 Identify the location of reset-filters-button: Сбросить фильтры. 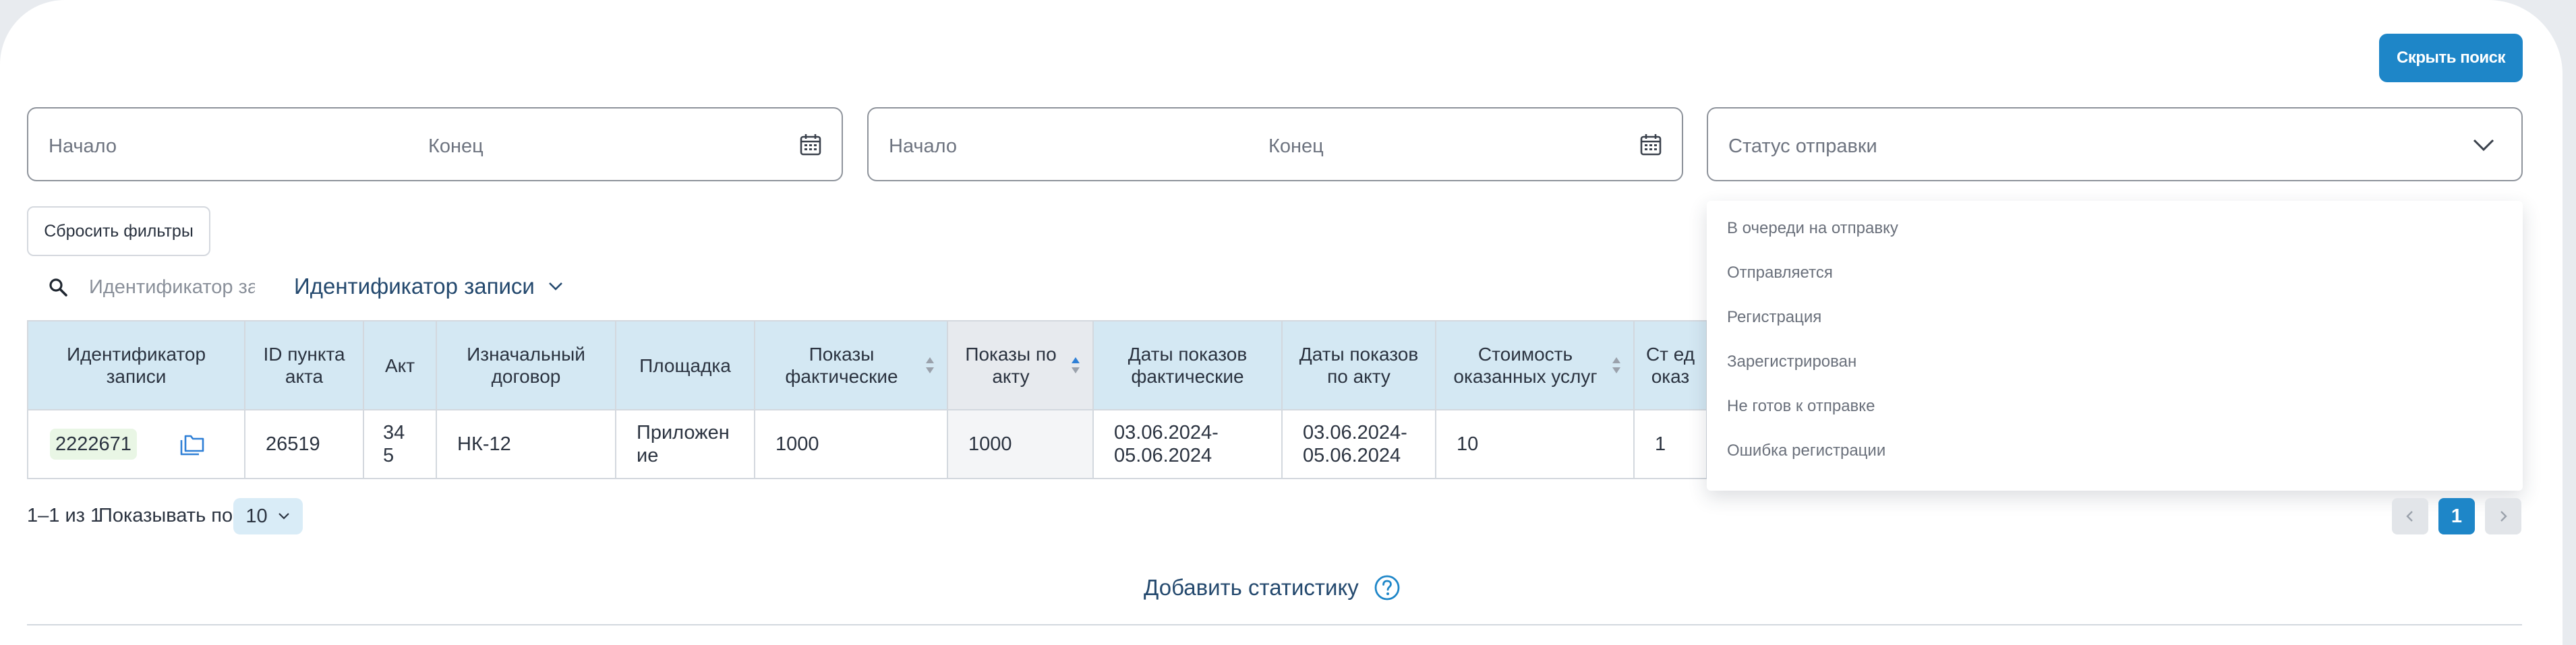
(119, 231).